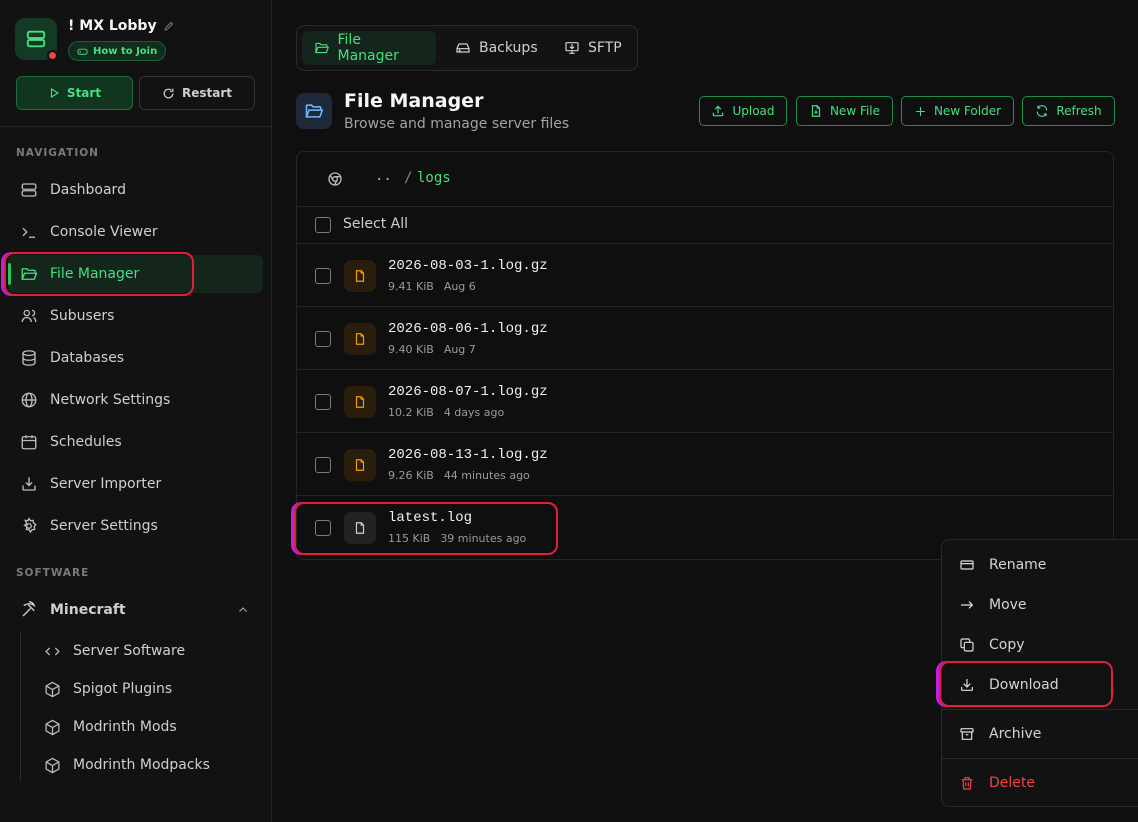  I want to click on rename-icon, so click(967, 565).